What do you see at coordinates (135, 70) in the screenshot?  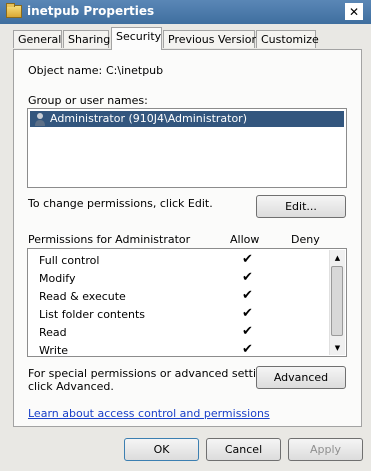 I see `object-name-value: C:\inetpub` at bounding box center [135, 70].